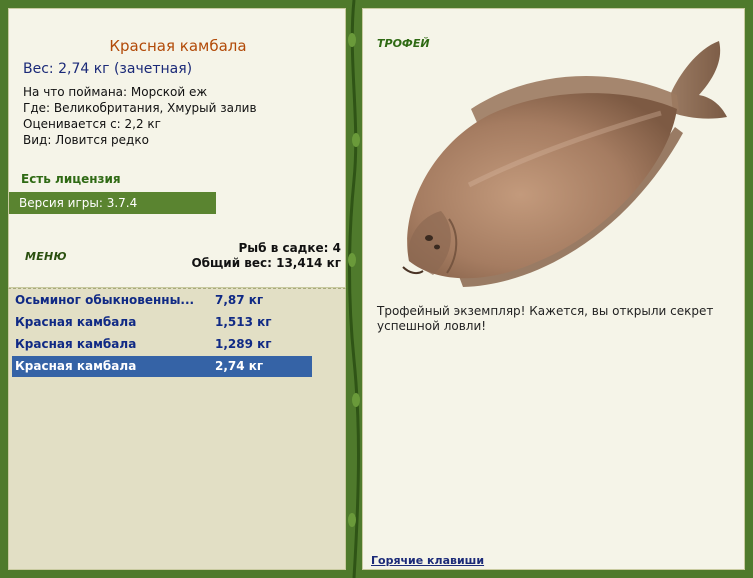 The height and width of the screenshot is (578, 753). What do you see at coordinates (115, 92) in the screenshot?
I see `fish-bait: На что поймана: Морской еж` at bounding box center [115, 92].